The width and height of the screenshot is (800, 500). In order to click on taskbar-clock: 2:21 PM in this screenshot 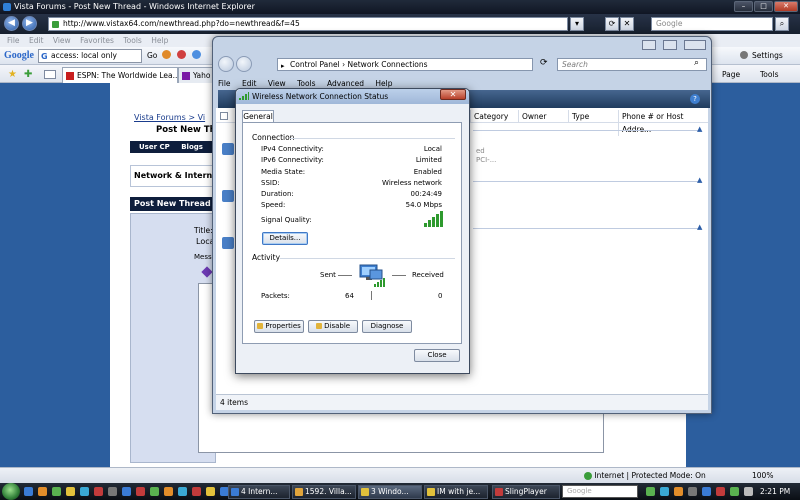, I will do `click(775, 491)`.